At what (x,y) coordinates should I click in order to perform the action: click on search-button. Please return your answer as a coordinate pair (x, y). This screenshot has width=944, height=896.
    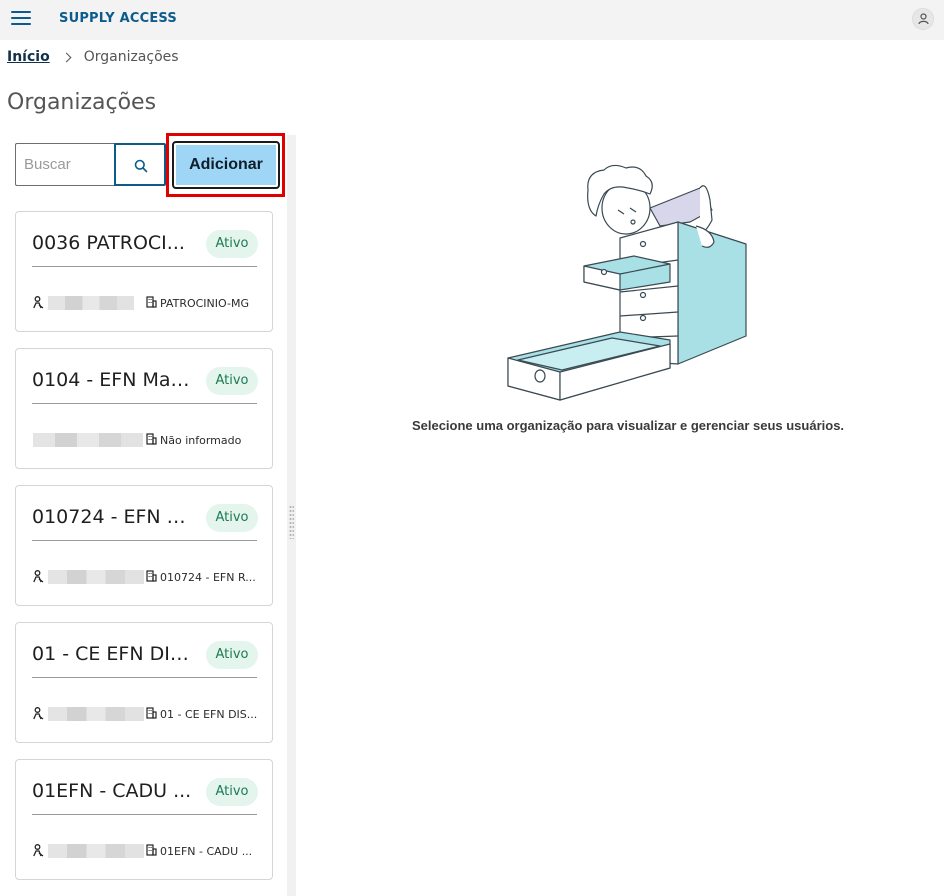
    Looking at the image, I should click on (140, 164).